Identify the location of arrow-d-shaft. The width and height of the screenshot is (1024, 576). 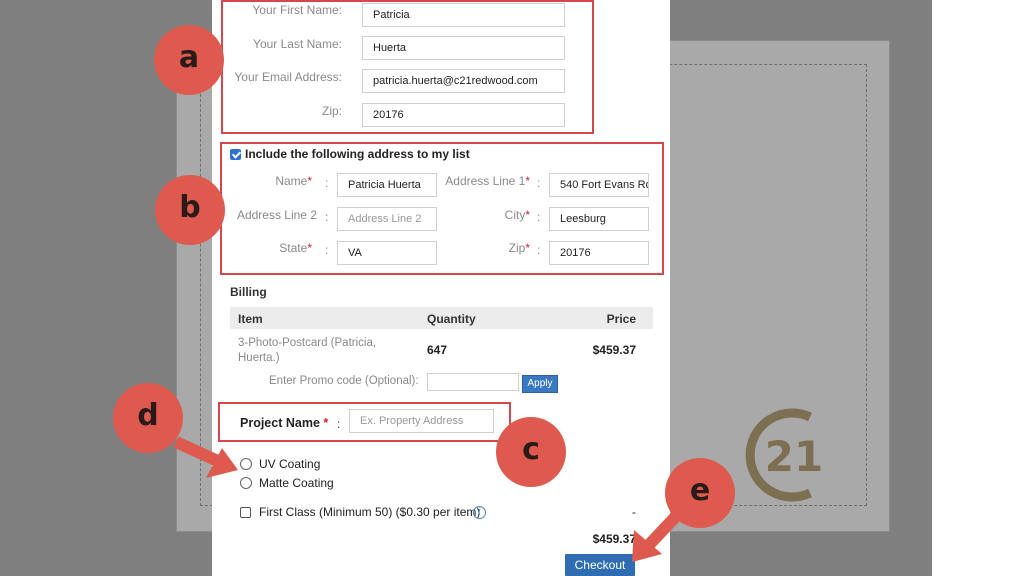
(198, 452).